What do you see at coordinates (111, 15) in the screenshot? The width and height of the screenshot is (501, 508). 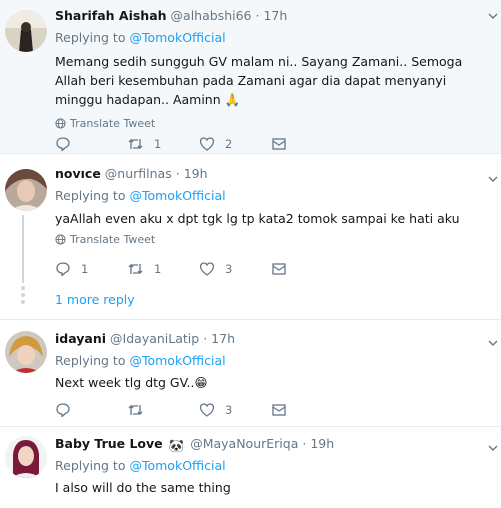 I see `display-name: Sharifah Aishah` at bounding box center [111, 15].